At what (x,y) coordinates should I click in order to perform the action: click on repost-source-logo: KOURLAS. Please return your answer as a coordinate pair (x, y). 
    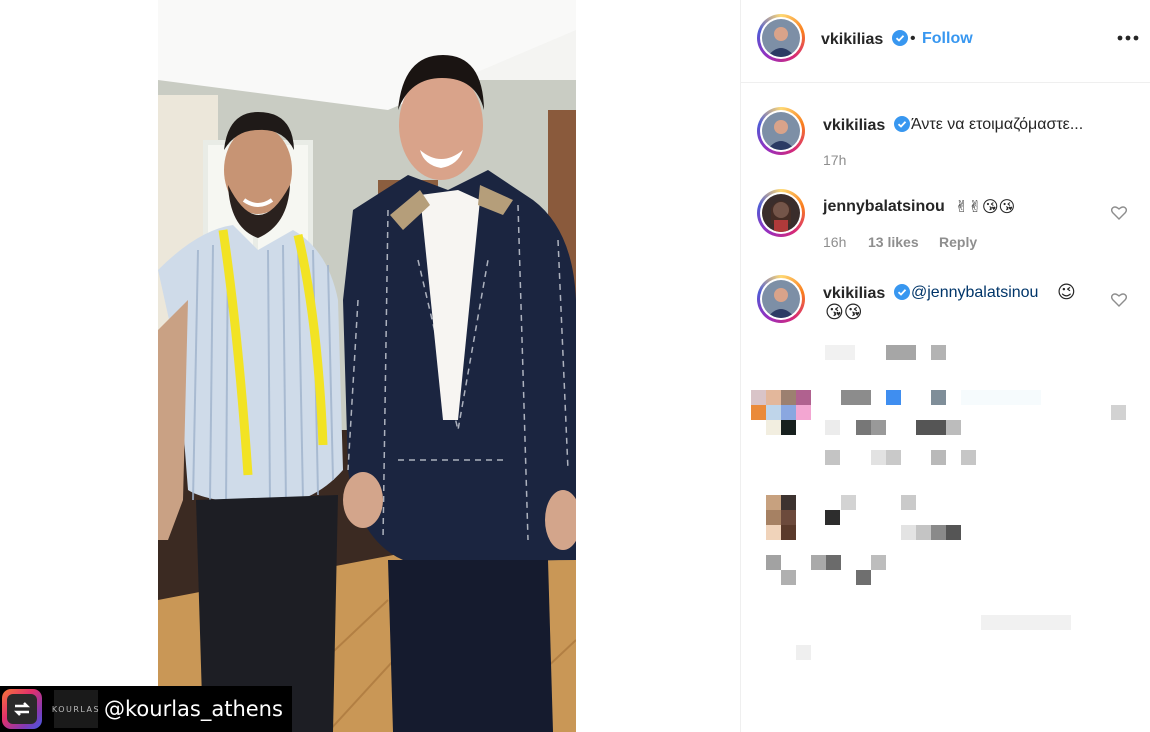
    Looking at the image, I should click on (76, 709).